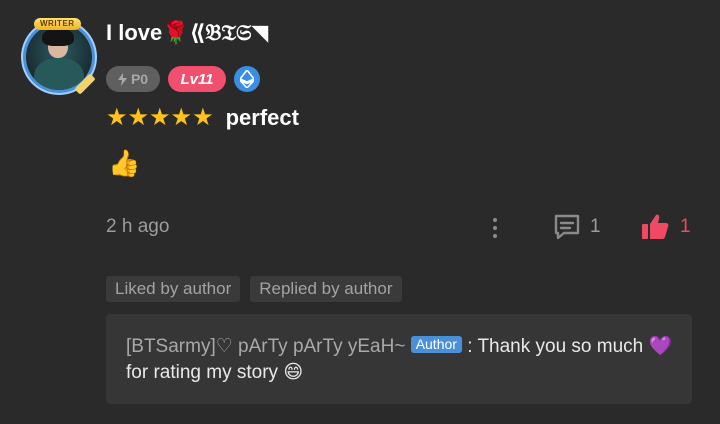  What do you see at coordinates (265, 346) in the screenshot?
I see `reply-author-name: [BTSarmy]♡ pArTy pArTy yEaH~` at bounding box center [265, 346].